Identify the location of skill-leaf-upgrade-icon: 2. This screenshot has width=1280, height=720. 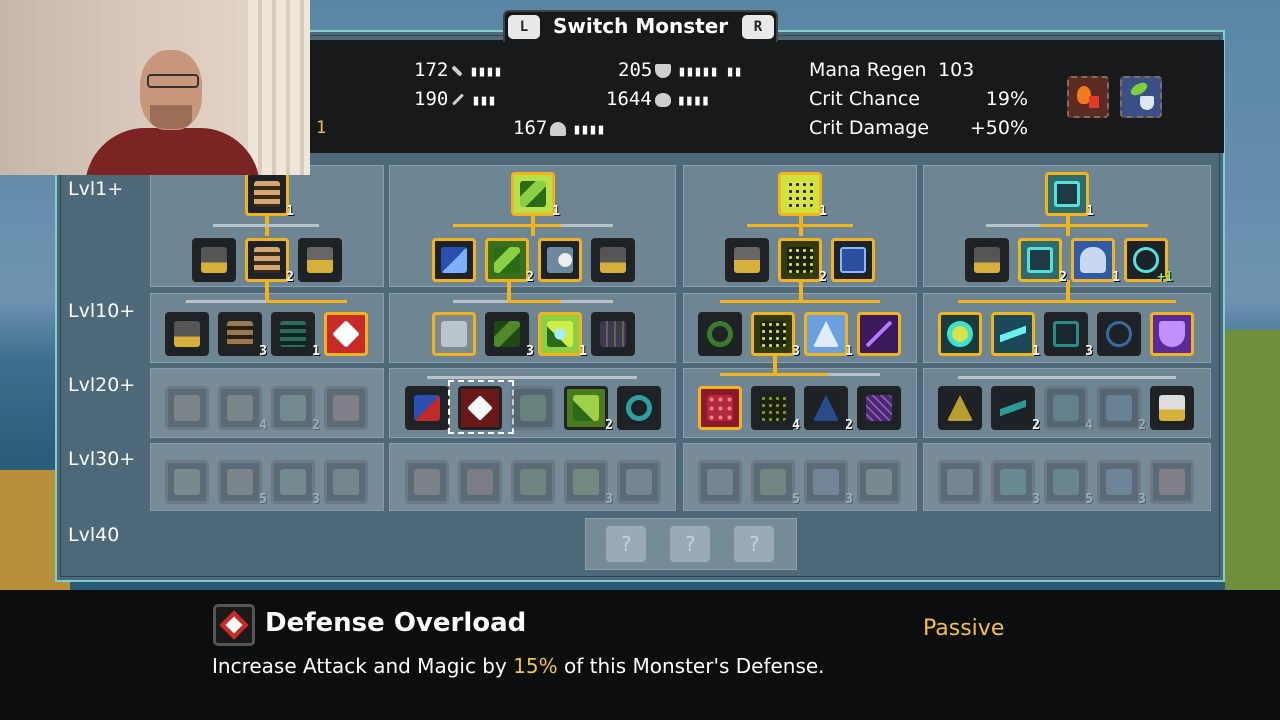
(509, 261).